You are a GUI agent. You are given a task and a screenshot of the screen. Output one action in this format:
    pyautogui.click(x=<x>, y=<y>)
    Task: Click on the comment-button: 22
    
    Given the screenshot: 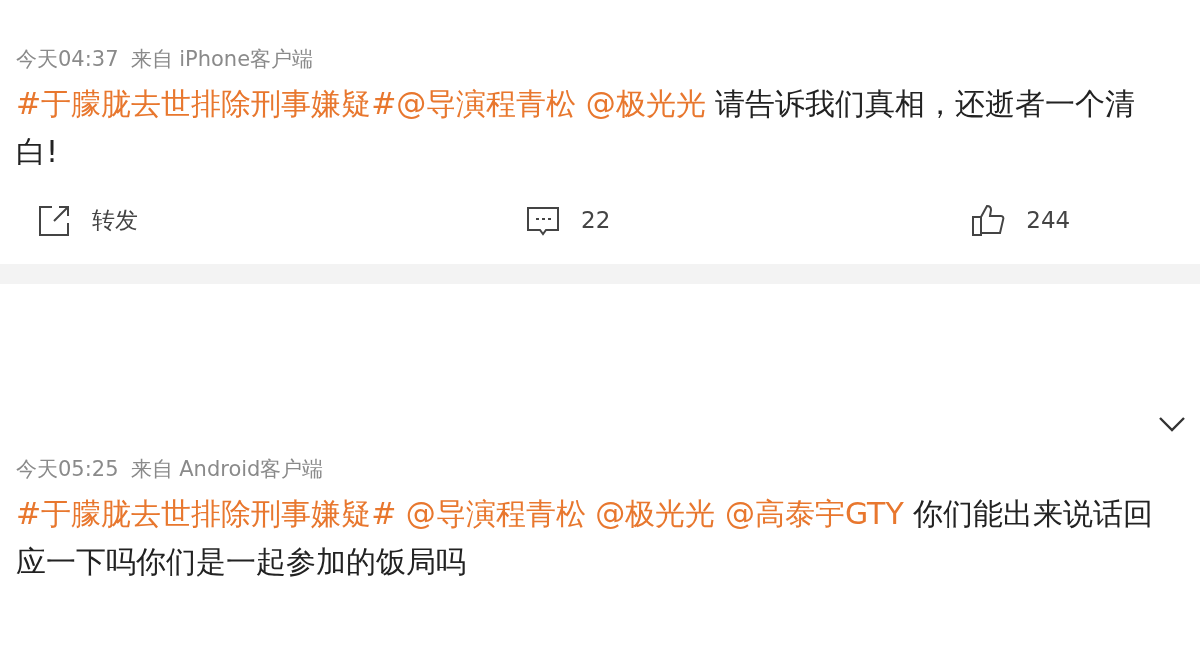 What is the action you would take?
    pyautogui.click(x=568, y=220)
    